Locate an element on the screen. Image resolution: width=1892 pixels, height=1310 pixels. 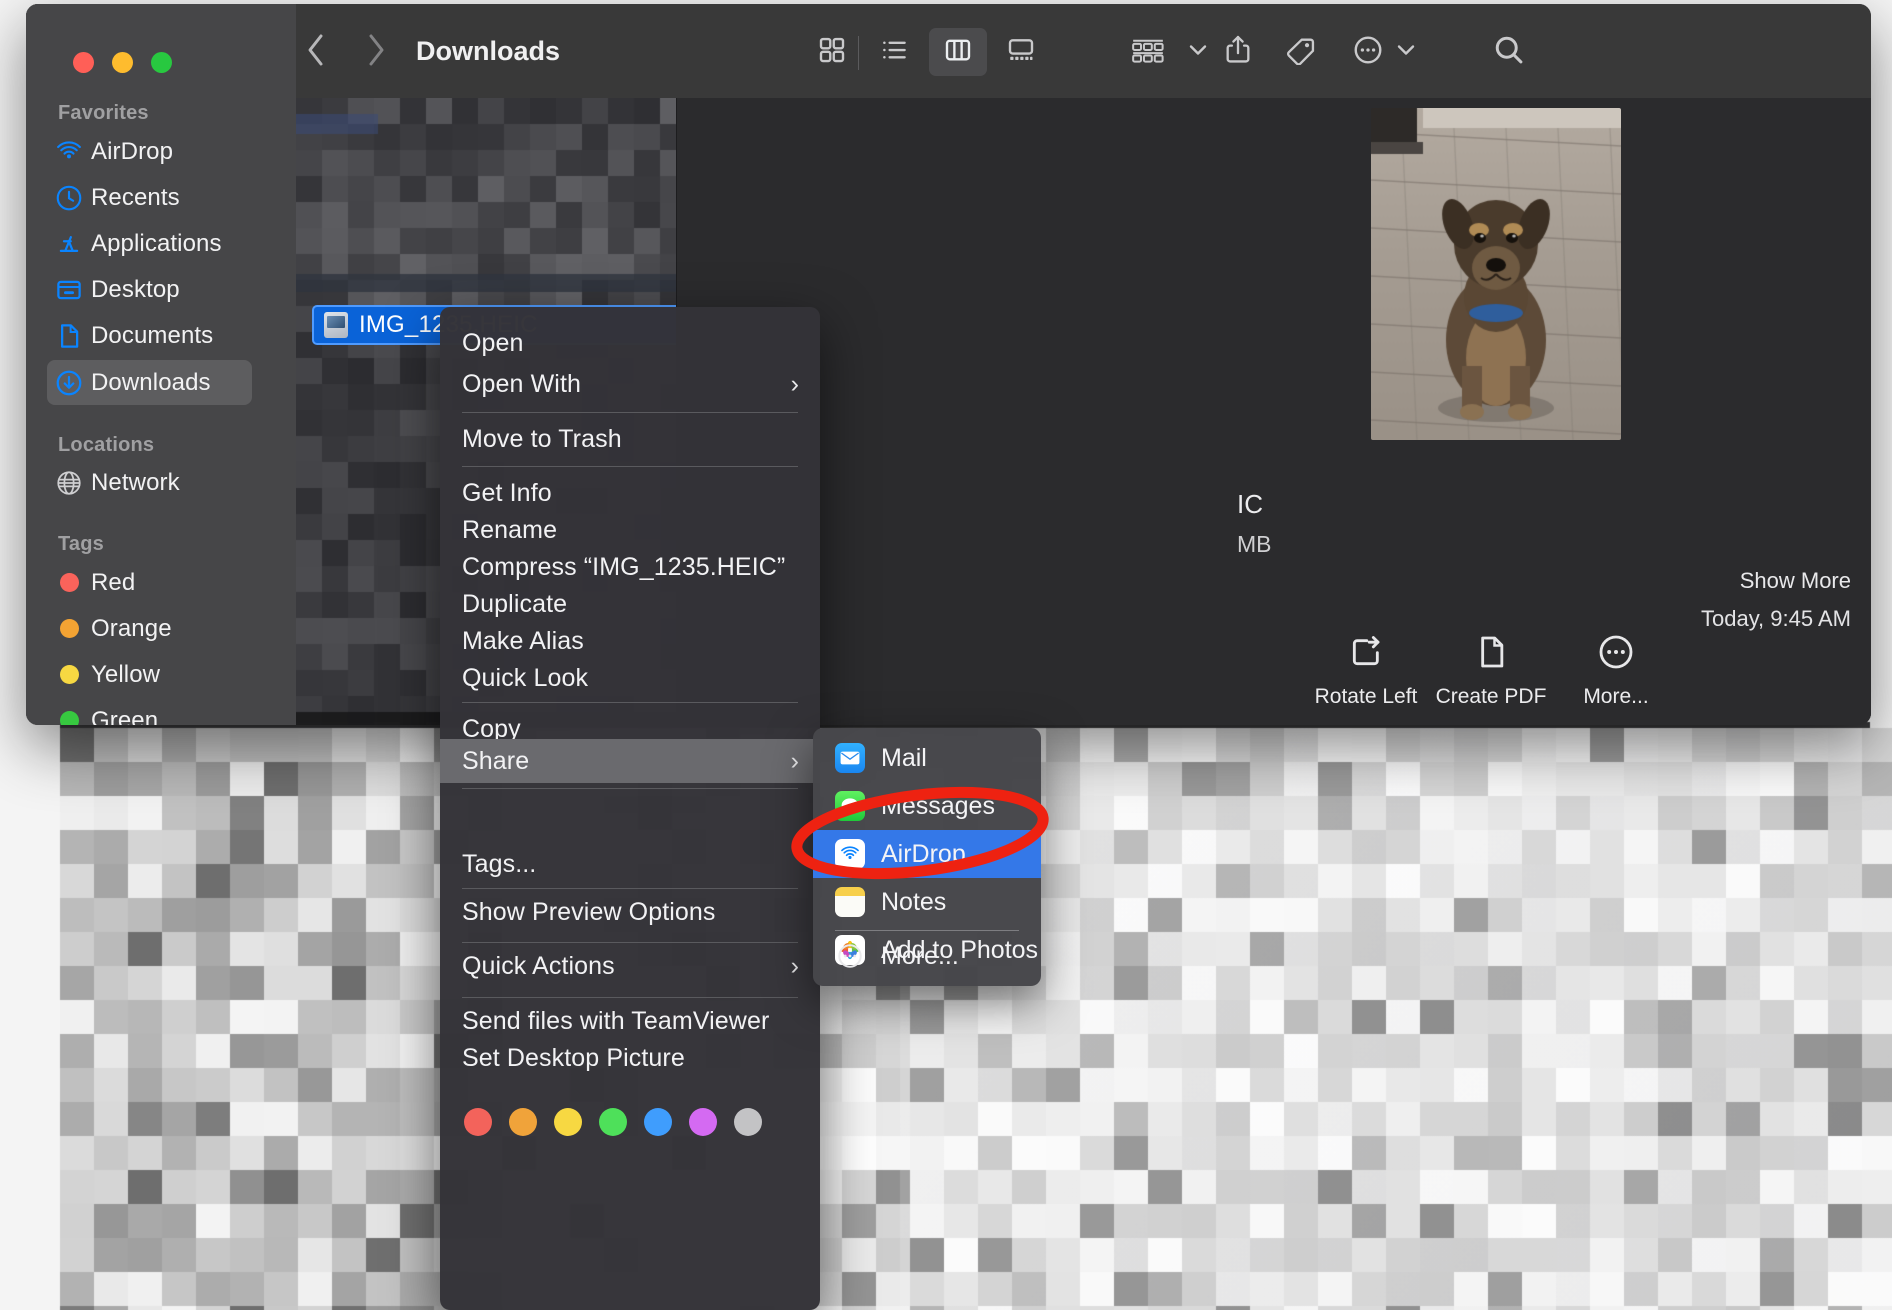
menu-item-open: Open is located at coordinates (630, 343).